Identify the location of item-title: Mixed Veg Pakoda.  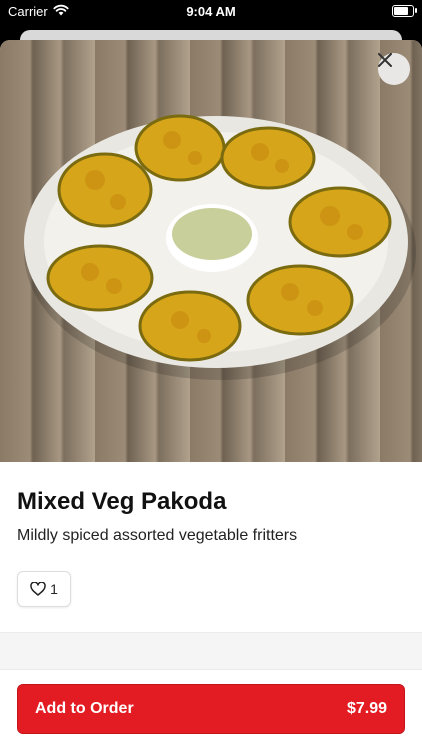
(122, 501).